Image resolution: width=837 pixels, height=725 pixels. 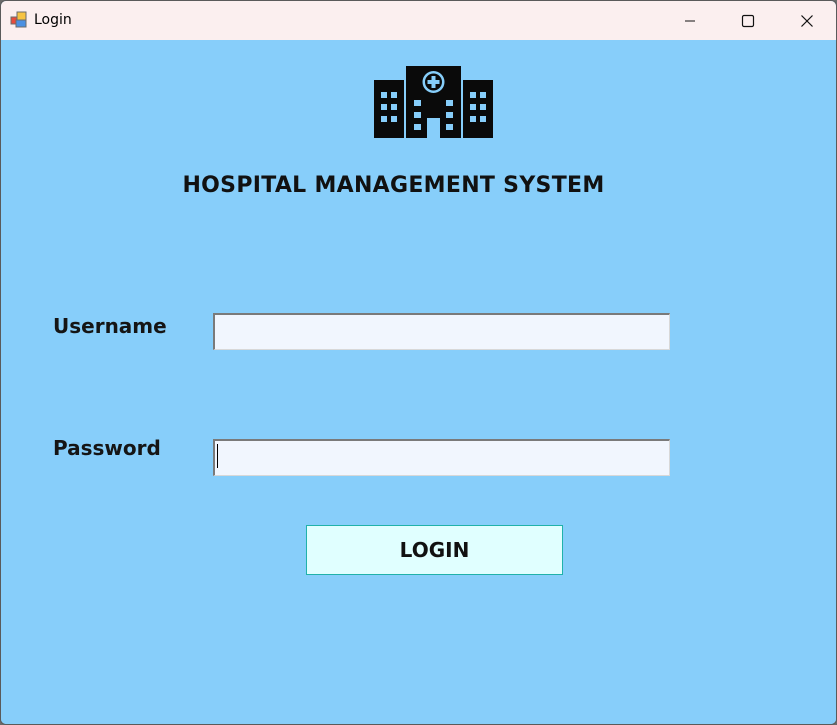 What do you see at coordinates (434, 550) in the screenshot?
I see `login-button: LOGIN` at bounding box center [434, 550].